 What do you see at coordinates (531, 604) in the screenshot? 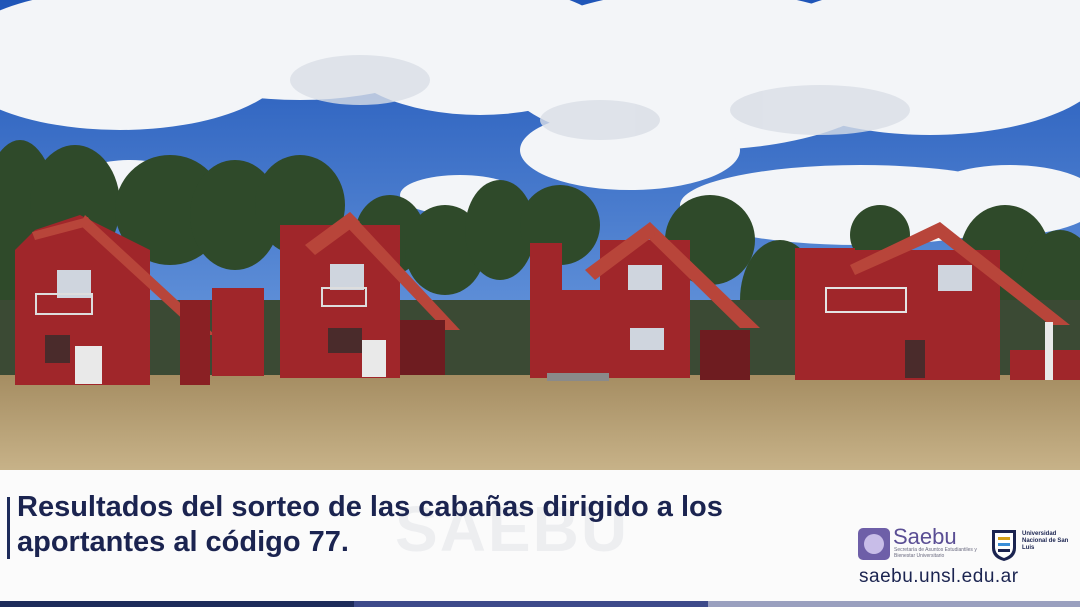
I see `stripe-segment-mid` at bounding box center [531, 604].